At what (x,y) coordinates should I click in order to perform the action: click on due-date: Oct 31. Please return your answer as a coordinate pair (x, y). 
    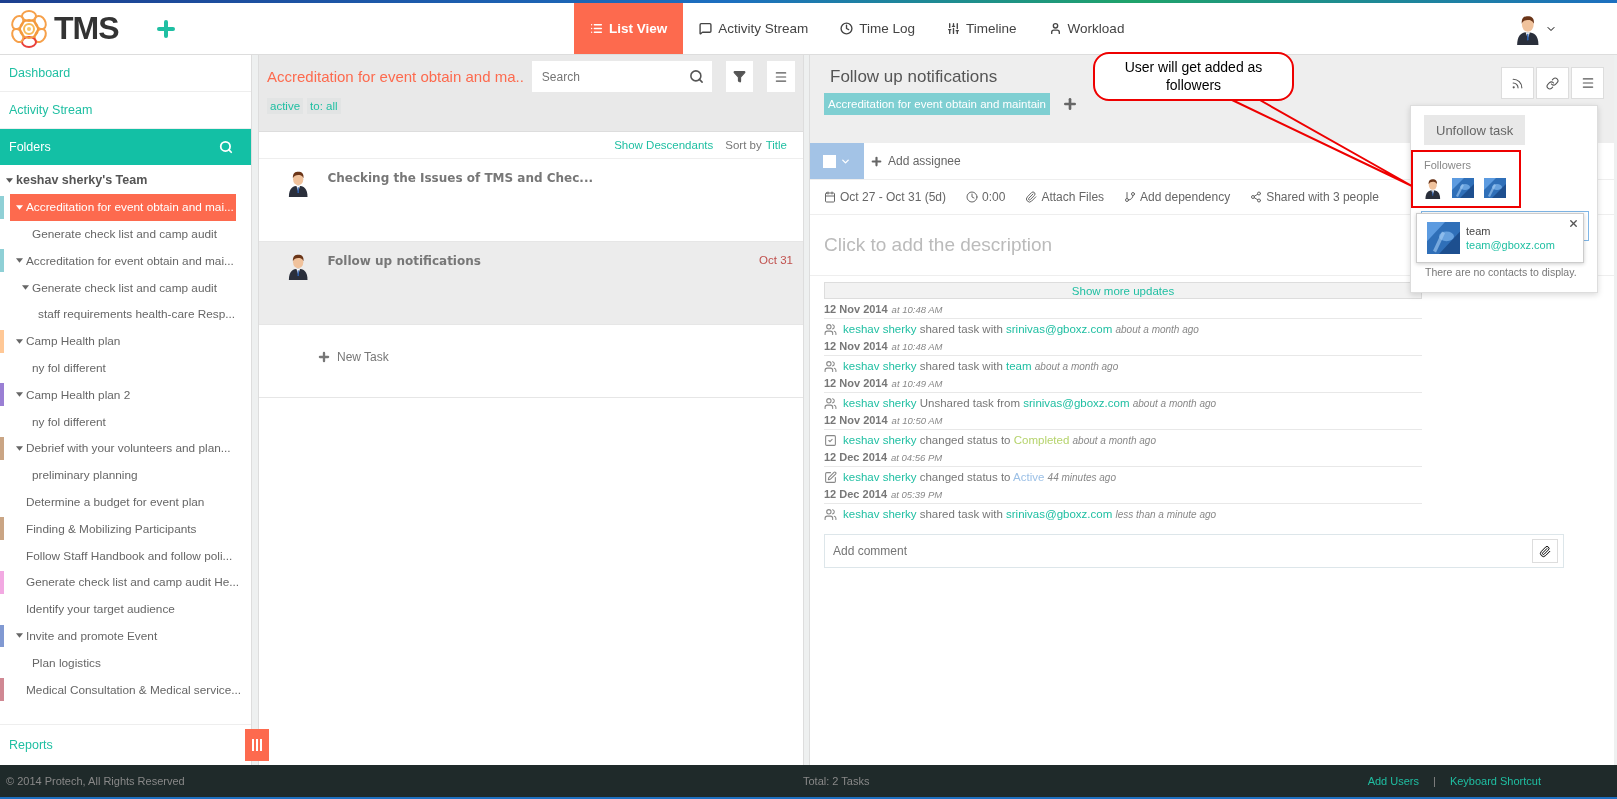
    Looking at the image, I should click on (776, 260).